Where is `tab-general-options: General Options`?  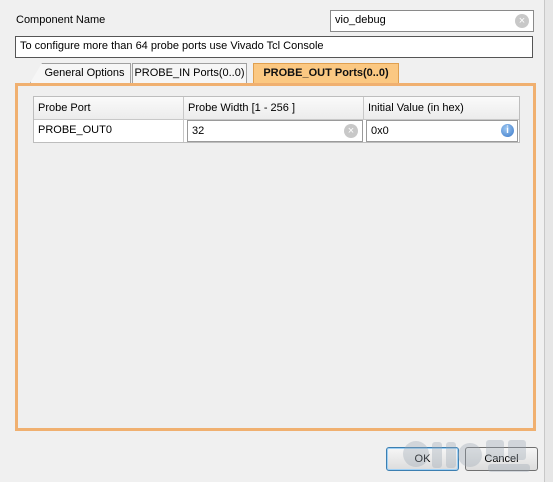
tab-general-options: General Options is located at coordinates (80, 73).